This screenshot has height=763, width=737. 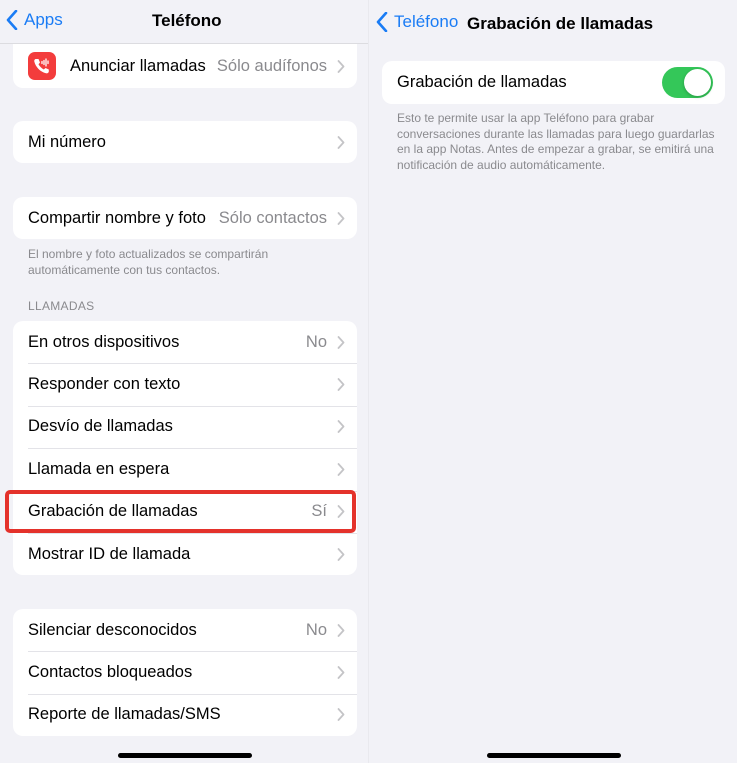 What do you see at coordinates (185, 426) in the screenshot?
I see `row-call-forwarding: Desvío de llamadas` at bounding box center [185, 426].